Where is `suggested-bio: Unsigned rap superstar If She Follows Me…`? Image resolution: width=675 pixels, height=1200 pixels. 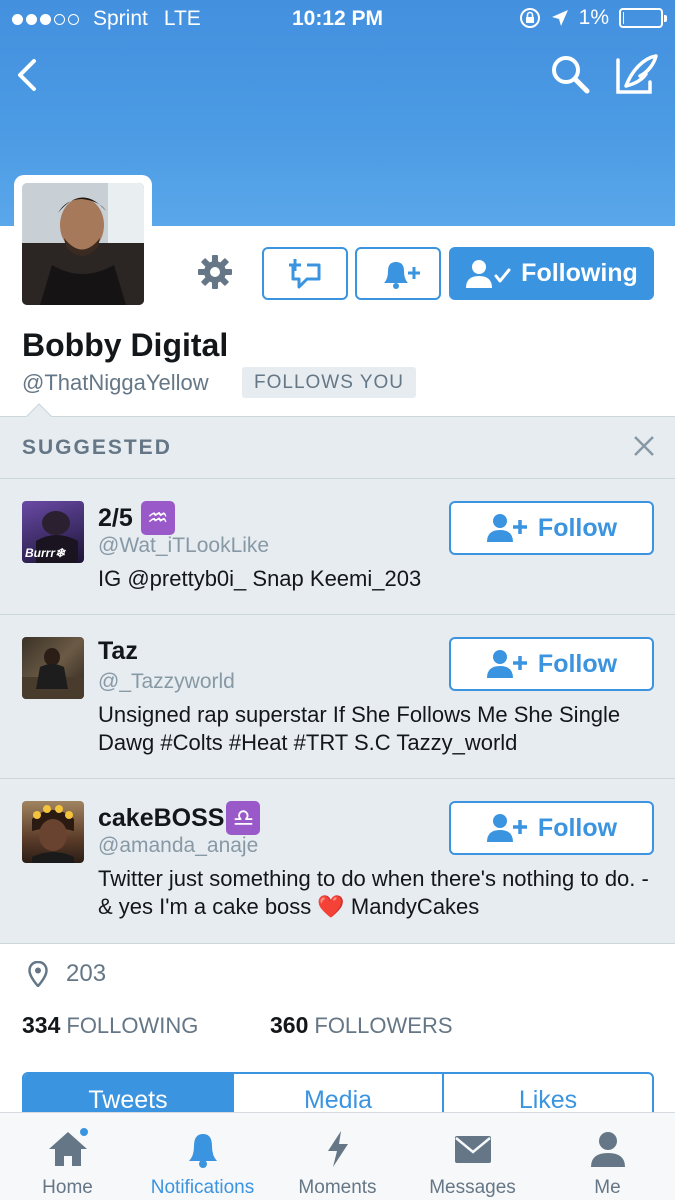 suggested-bio: Unsigned rap superstar If She Follows Me… is located at coordinates (359, 728).